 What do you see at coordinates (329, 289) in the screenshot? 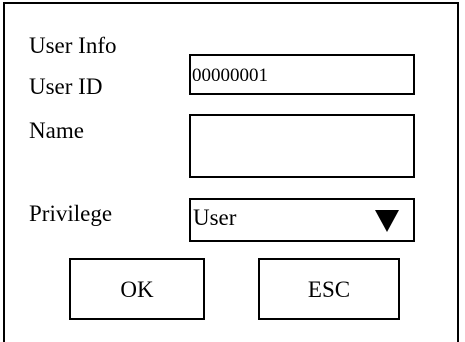
I see `esc-button: ESC` at bounding box center [329, 289].